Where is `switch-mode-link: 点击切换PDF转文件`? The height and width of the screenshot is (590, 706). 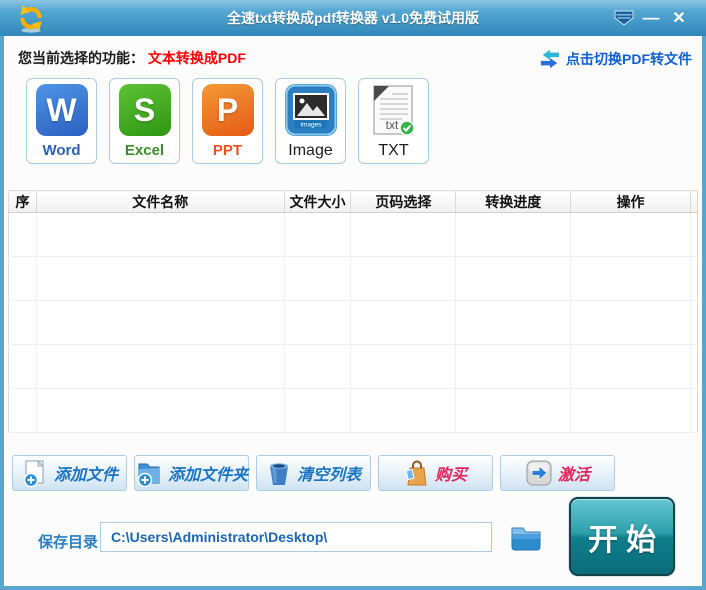
switch-mode-link: 点击切换PDF转文件 is located at coordinates (615, 59).